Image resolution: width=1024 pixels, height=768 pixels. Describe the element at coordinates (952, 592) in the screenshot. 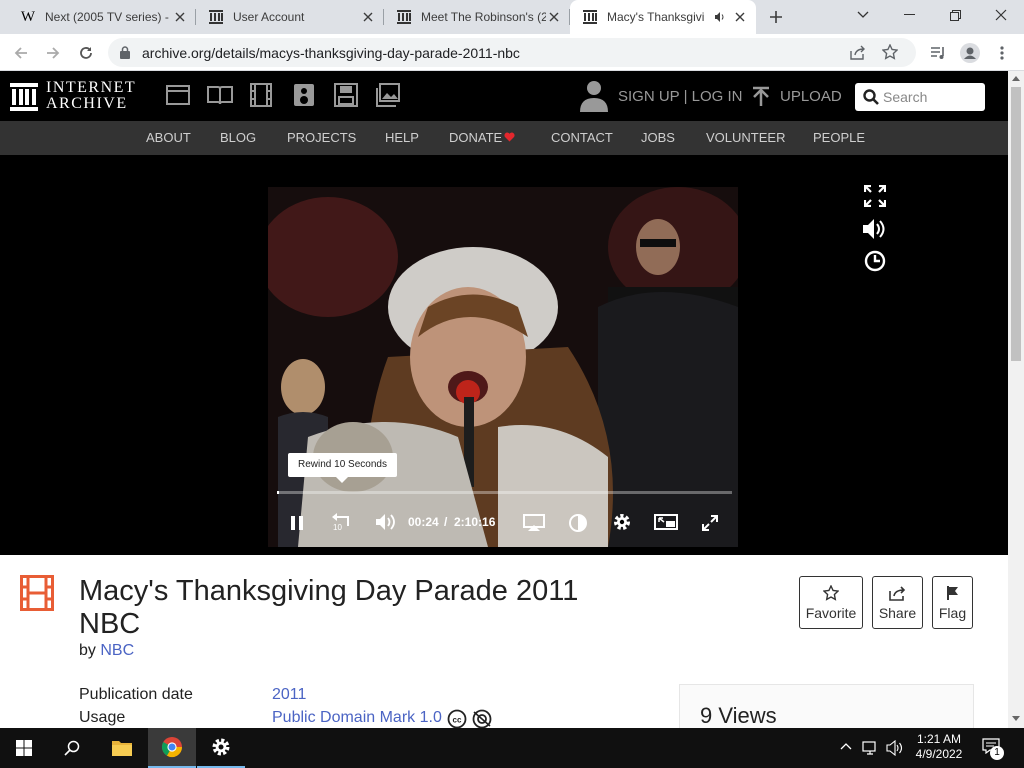

I see `flag-icon` at that location.